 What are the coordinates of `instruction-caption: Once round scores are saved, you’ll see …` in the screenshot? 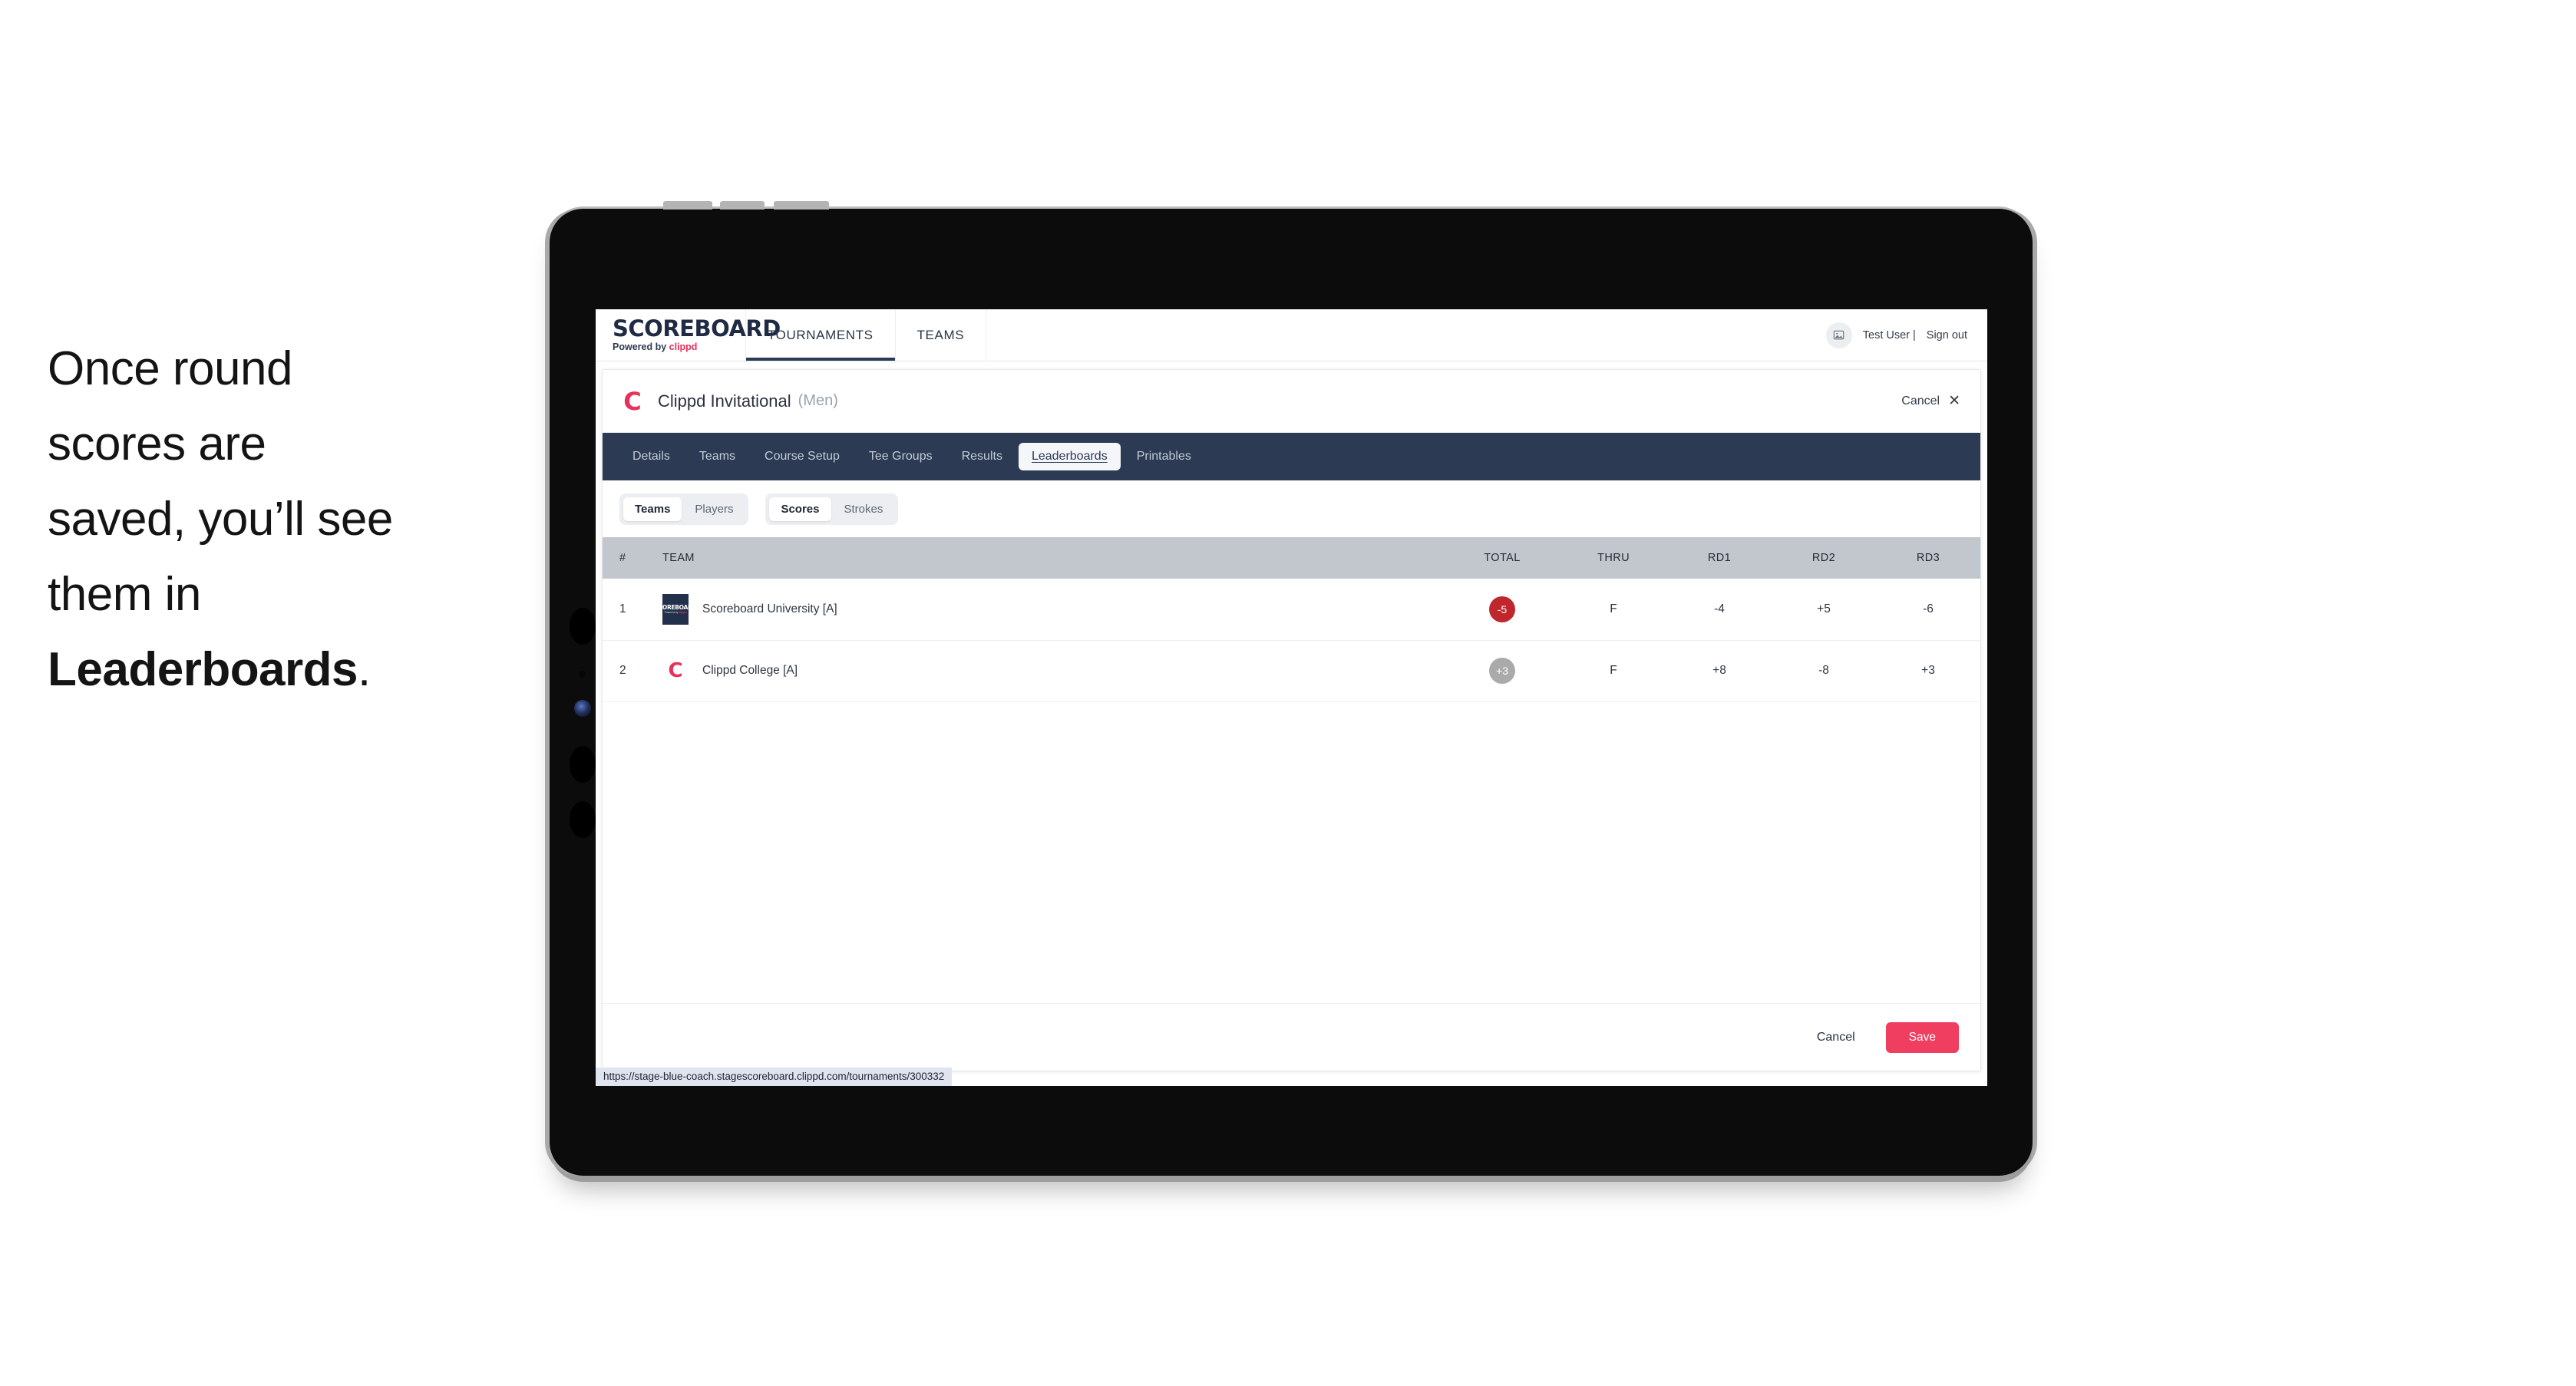 It's located at (293, 520).